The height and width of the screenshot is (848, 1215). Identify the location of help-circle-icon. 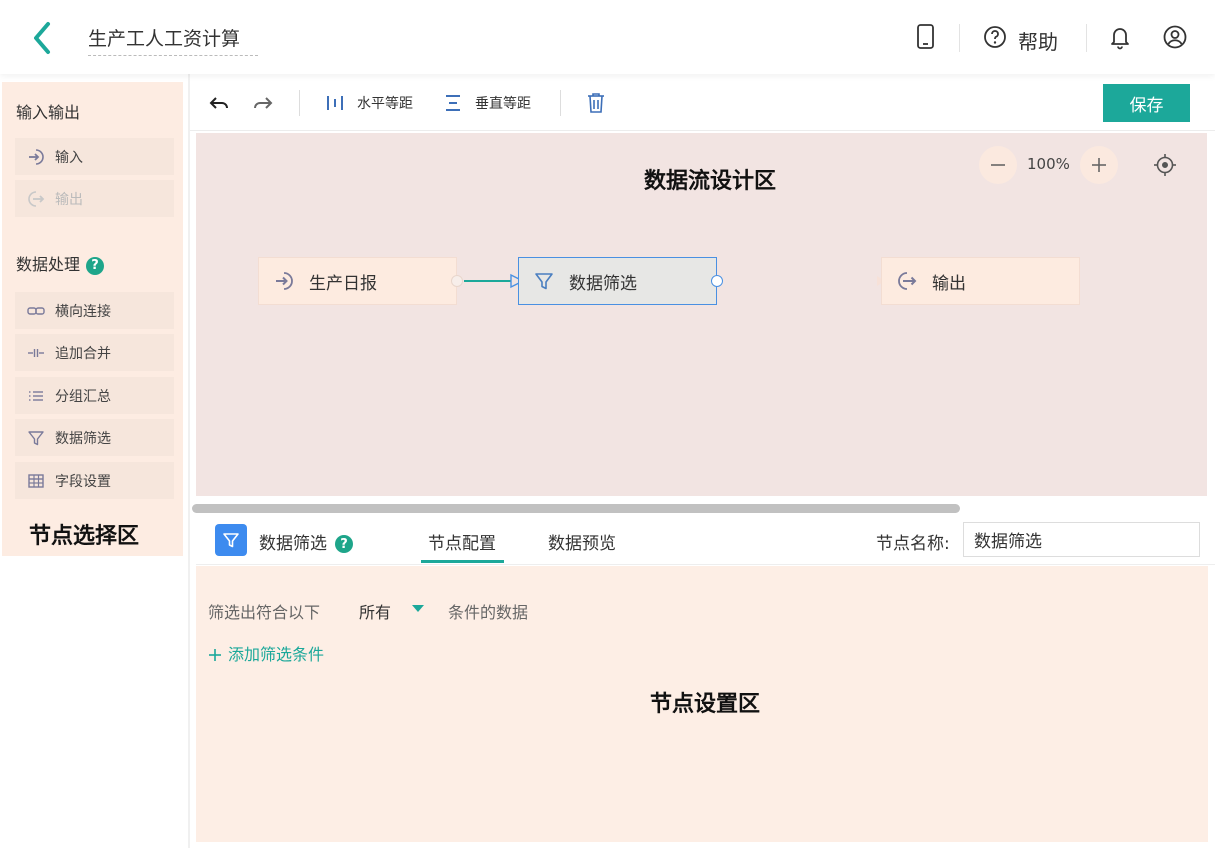
(995, 37).